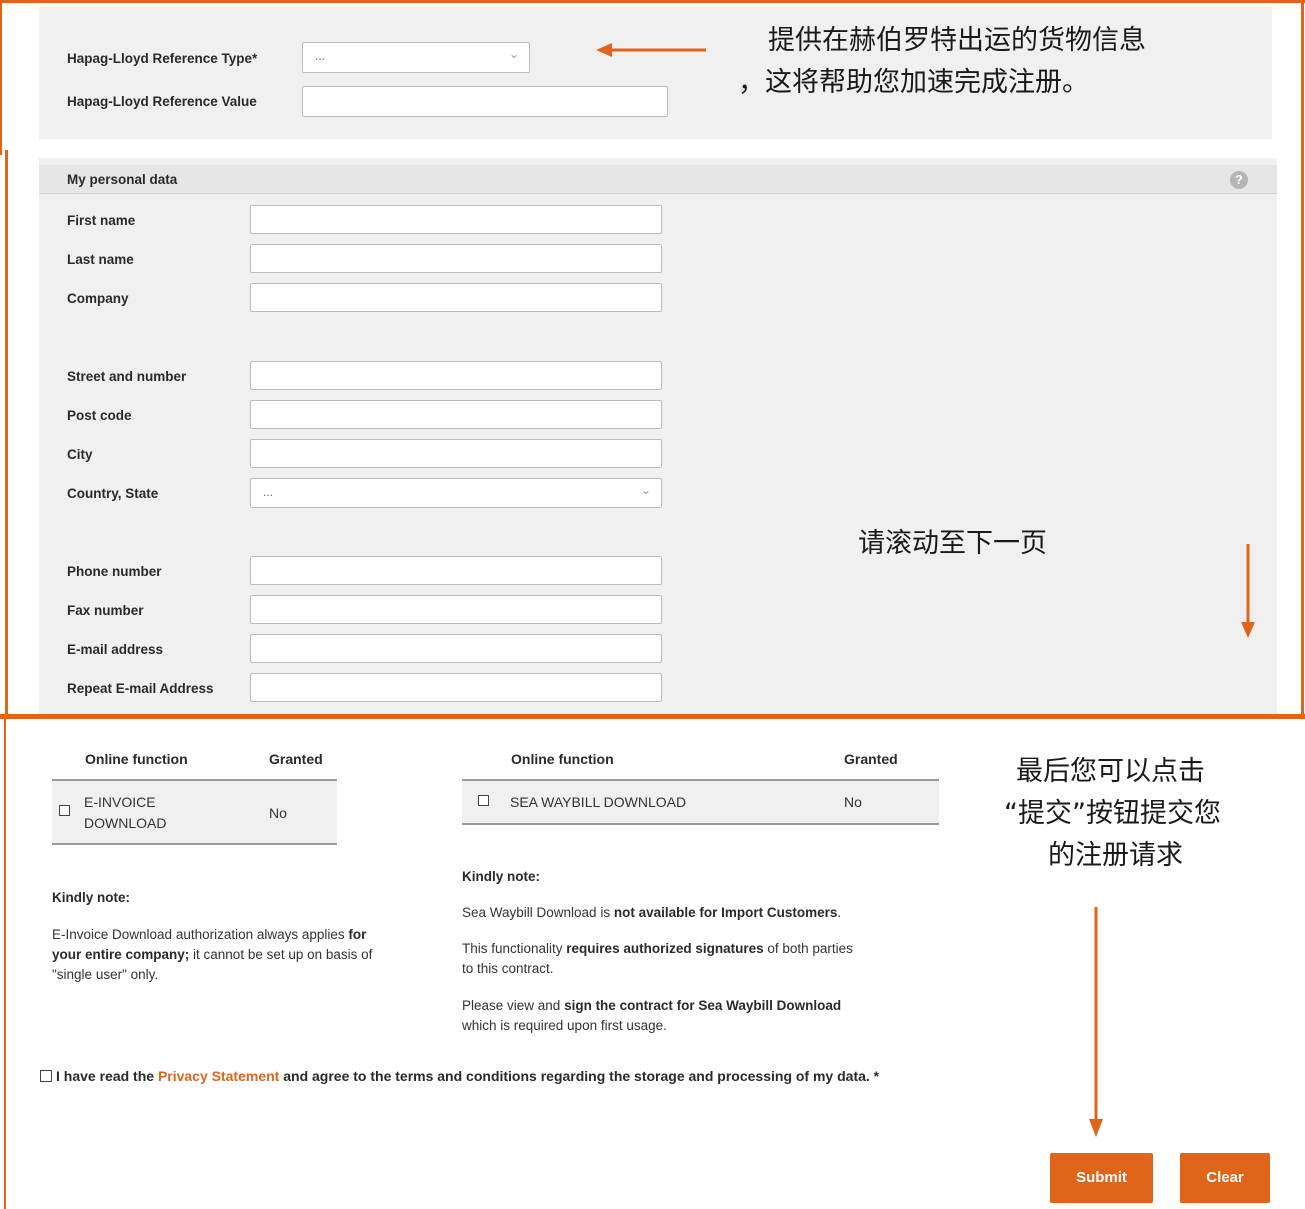 This screenshot has height=1209, width=1305. Describe the element at coordinates (218, 1076) in the screenshot. I see `privacy-statement-link: Privacy Statement` at that location.